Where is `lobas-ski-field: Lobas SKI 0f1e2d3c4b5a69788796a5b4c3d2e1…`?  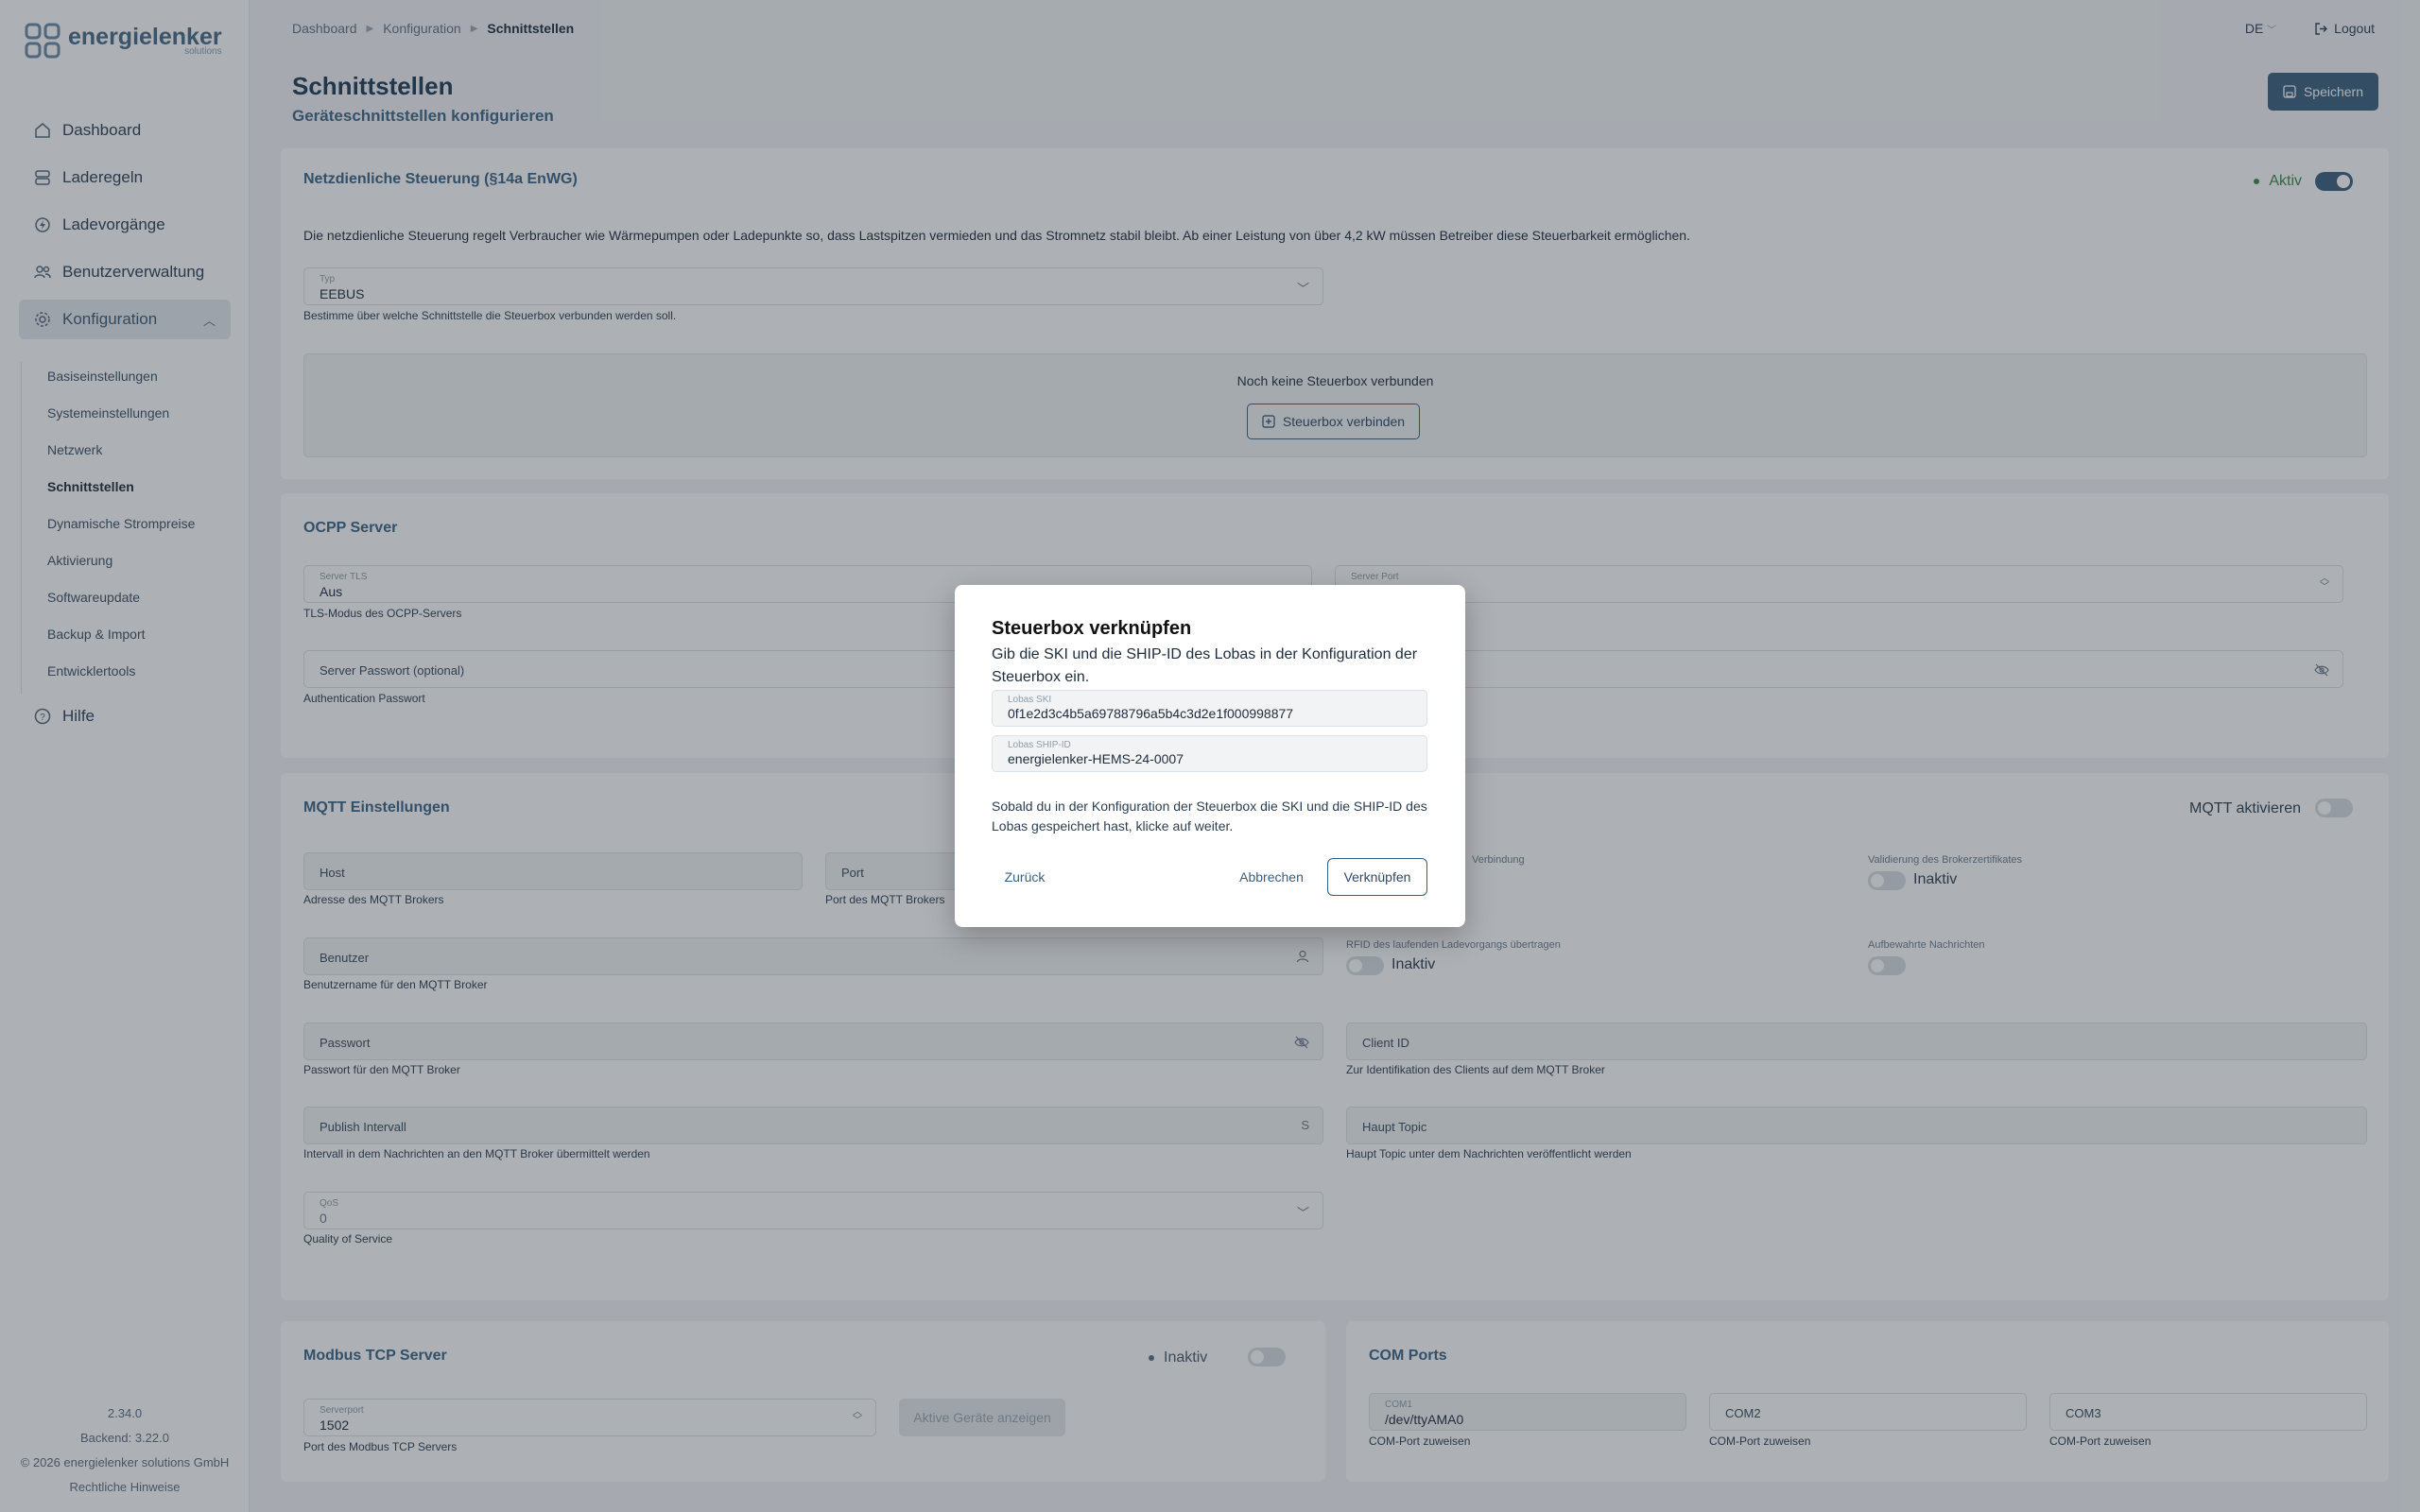 lobas-ski-field: Lobas SKI 0f1e2d3c4b5a69788796a5b4c3d2e1… is located at coordinates (1210, 708).